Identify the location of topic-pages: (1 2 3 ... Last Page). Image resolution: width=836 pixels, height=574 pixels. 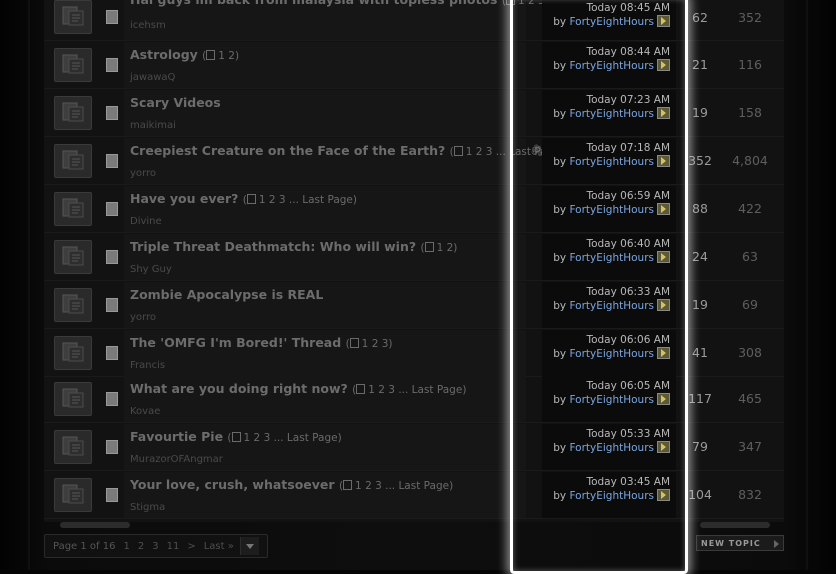
(300, 200).